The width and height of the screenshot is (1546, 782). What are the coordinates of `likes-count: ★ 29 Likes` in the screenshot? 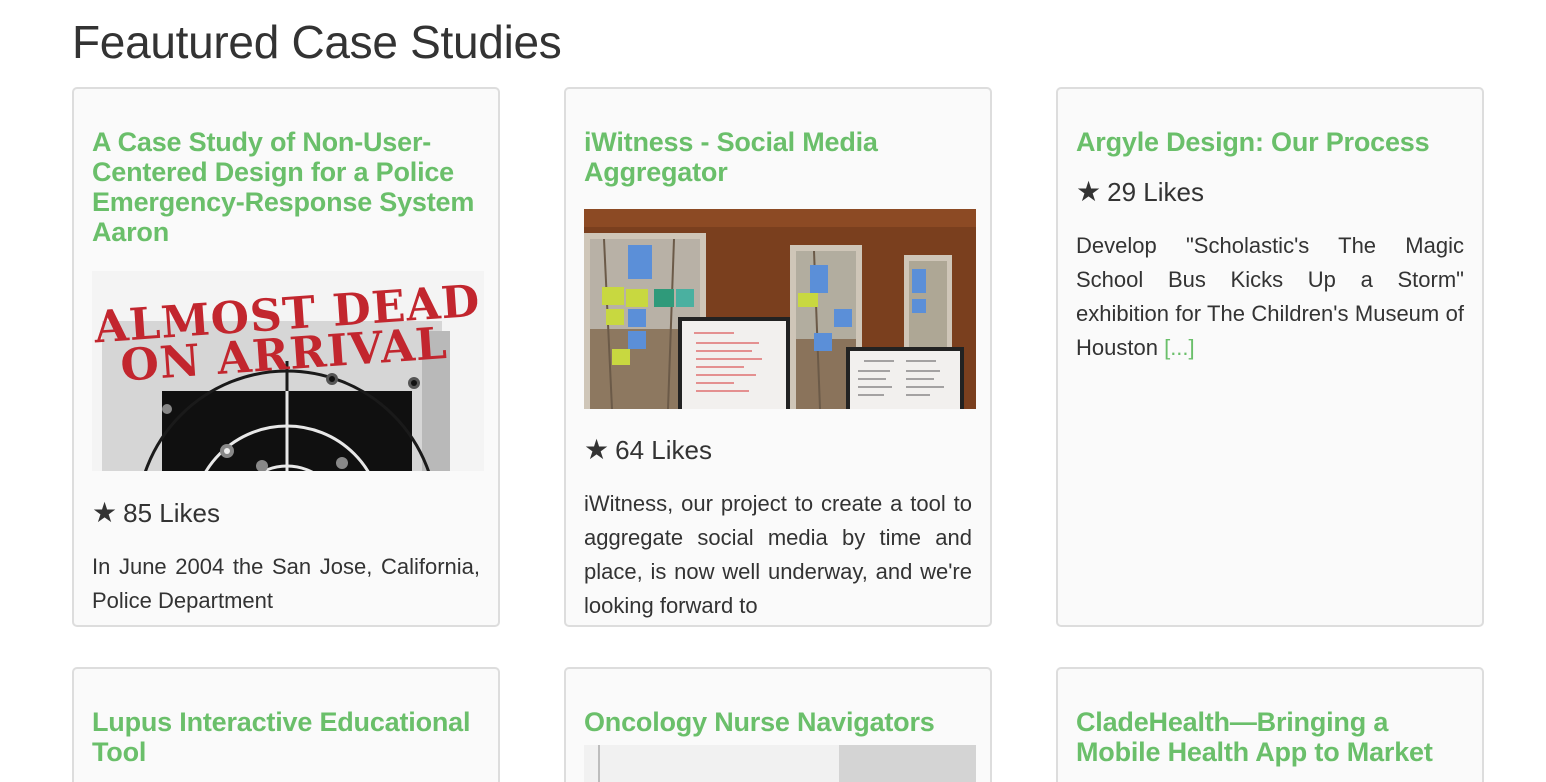 It's located at (1270, 192).